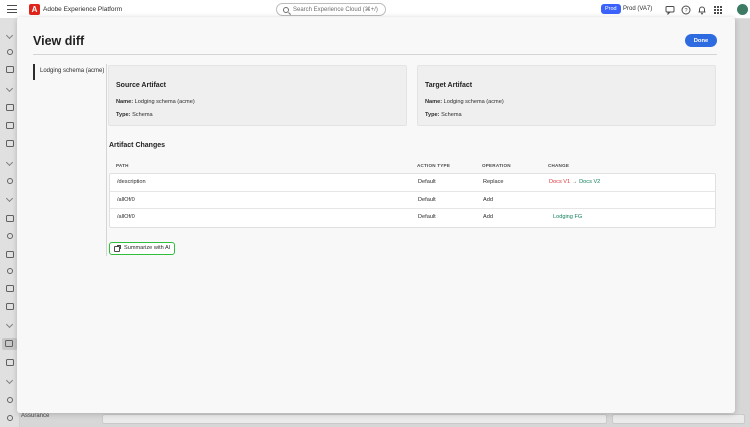 This screenshot has height=427, width=750. I want to click on help-icon: ?, so click(685, 9).